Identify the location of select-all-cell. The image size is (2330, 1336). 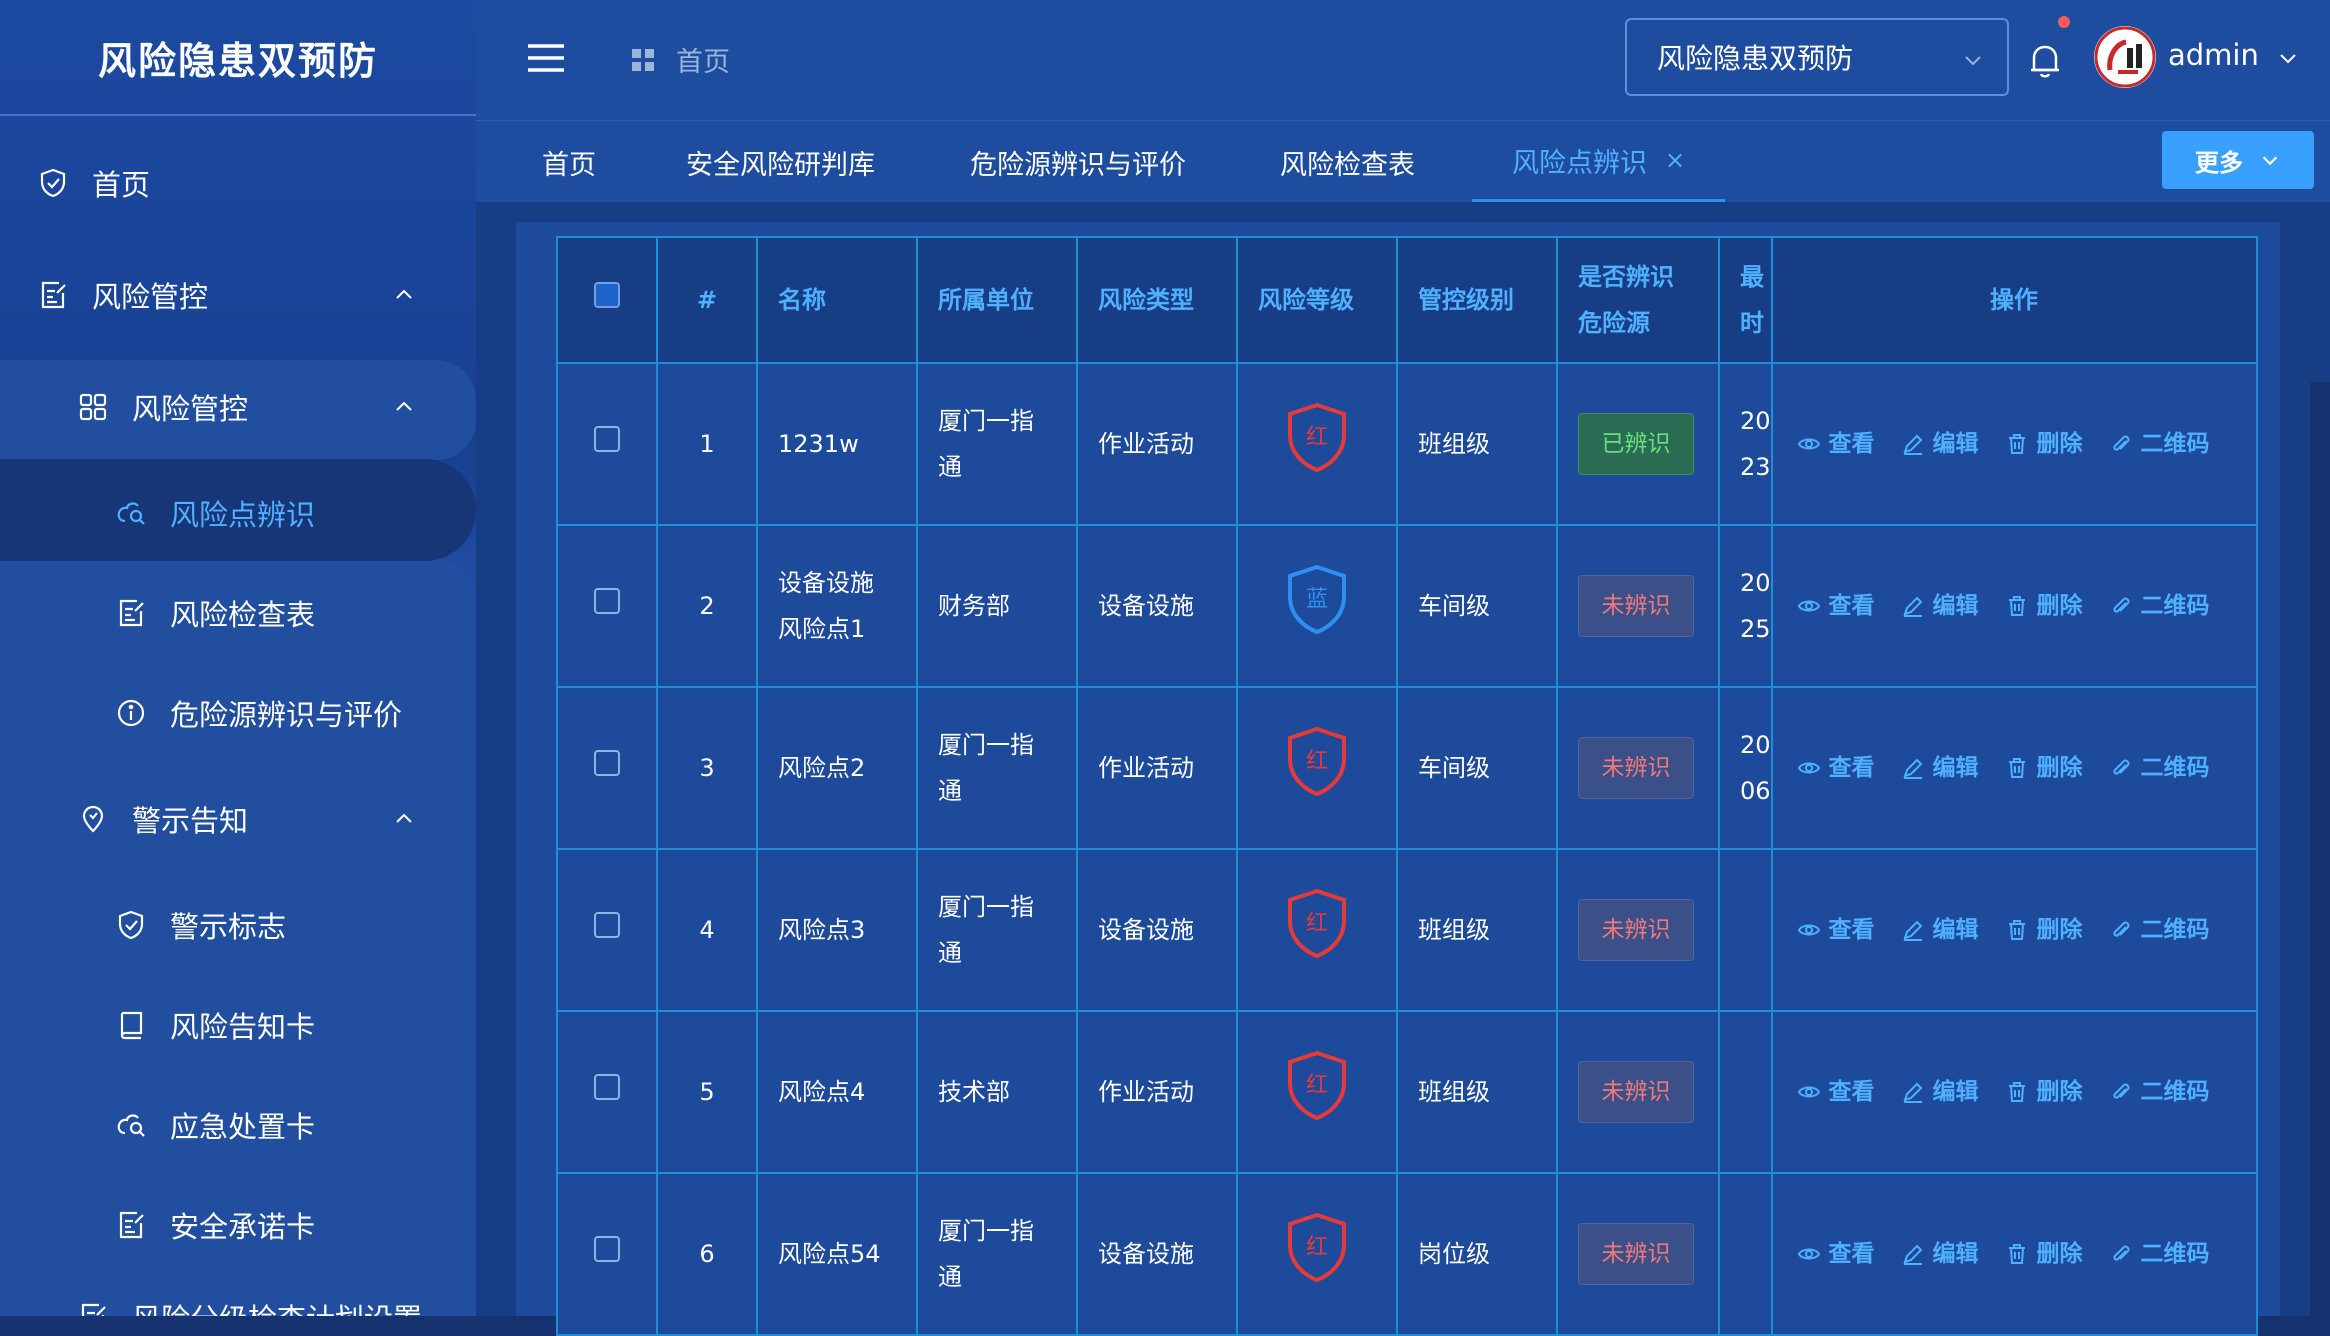
(607, 300).